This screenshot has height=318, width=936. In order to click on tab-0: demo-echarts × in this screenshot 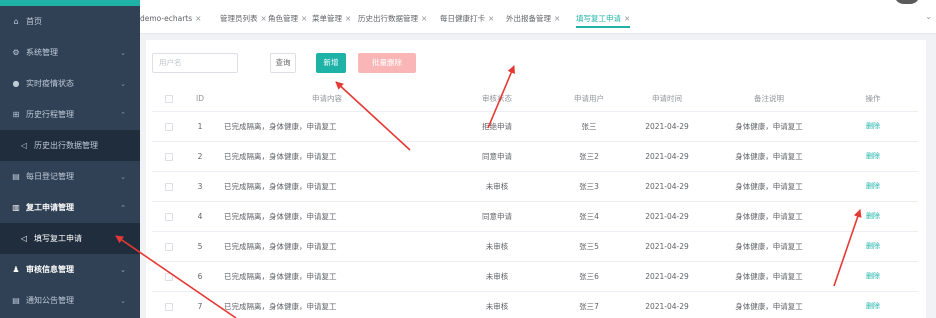, I will do `click(170, 19)`.